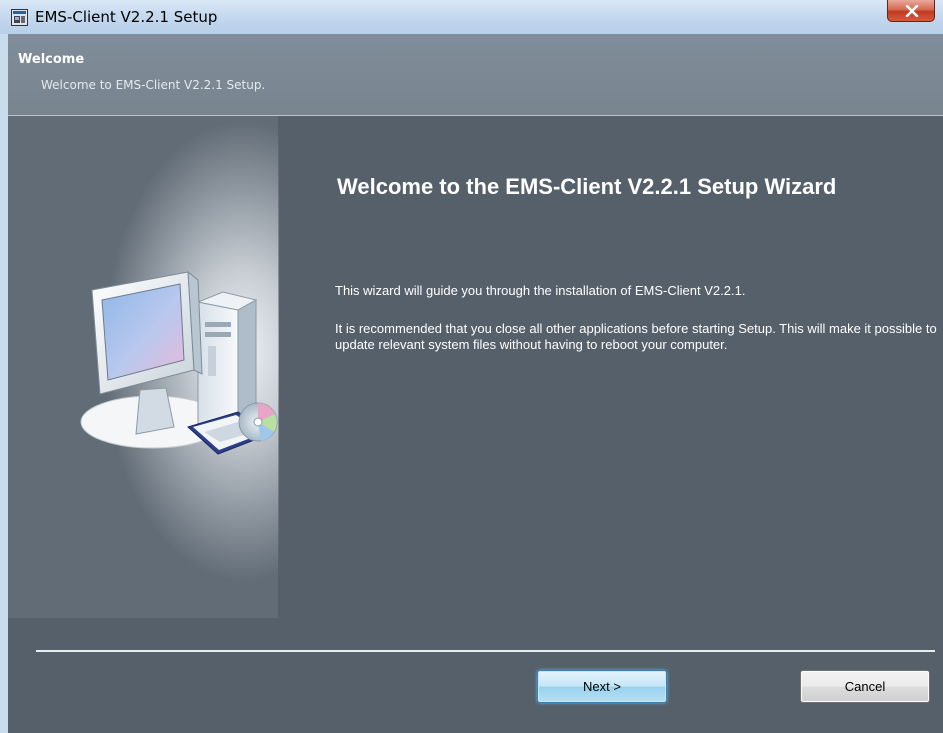 The height and width of the screenshot is (733, 943). What do you see at coordinates (471, 17) in the screenshot?
I see `title-bar: EMS-Client V2.2.1 Setup` at bounding box center [471, 17].